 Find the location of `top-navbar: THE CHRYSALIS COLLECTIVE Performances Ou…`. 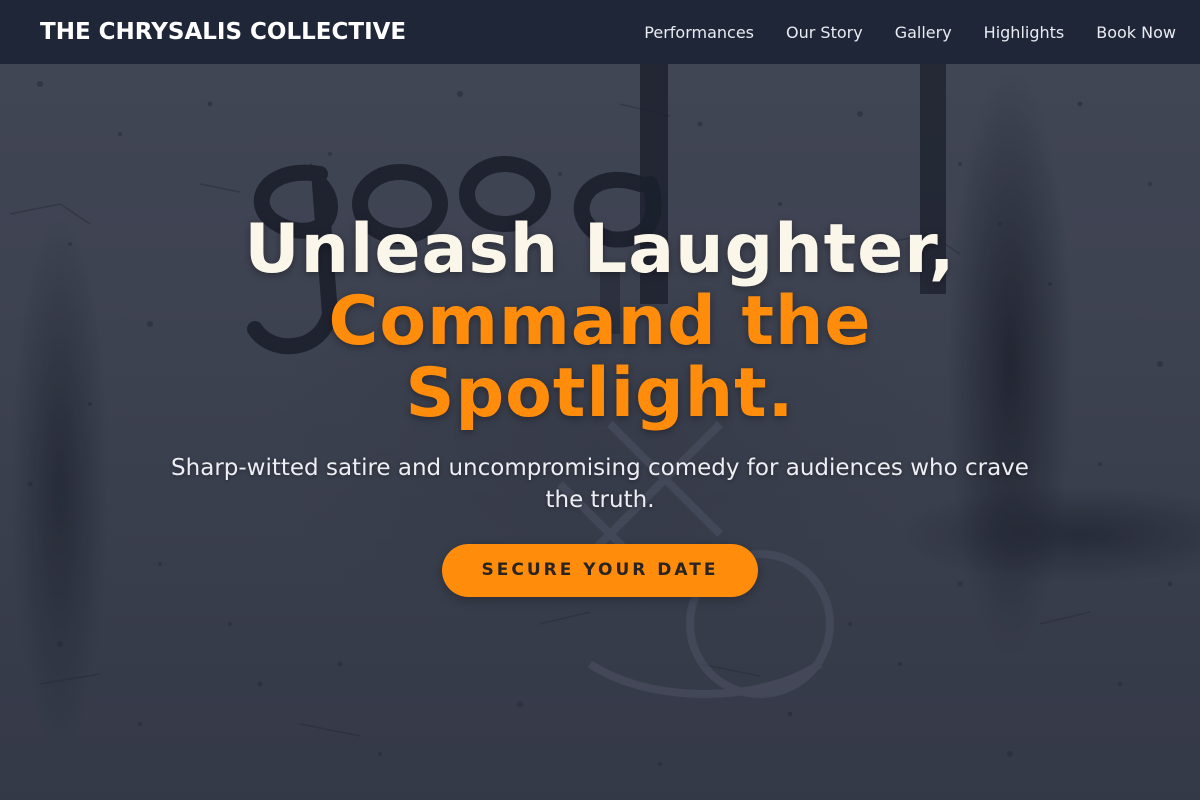

top-navbar: THE CHRYSALIS COLLECTIVE Performances Ou… is located at coordinates (600, 32).